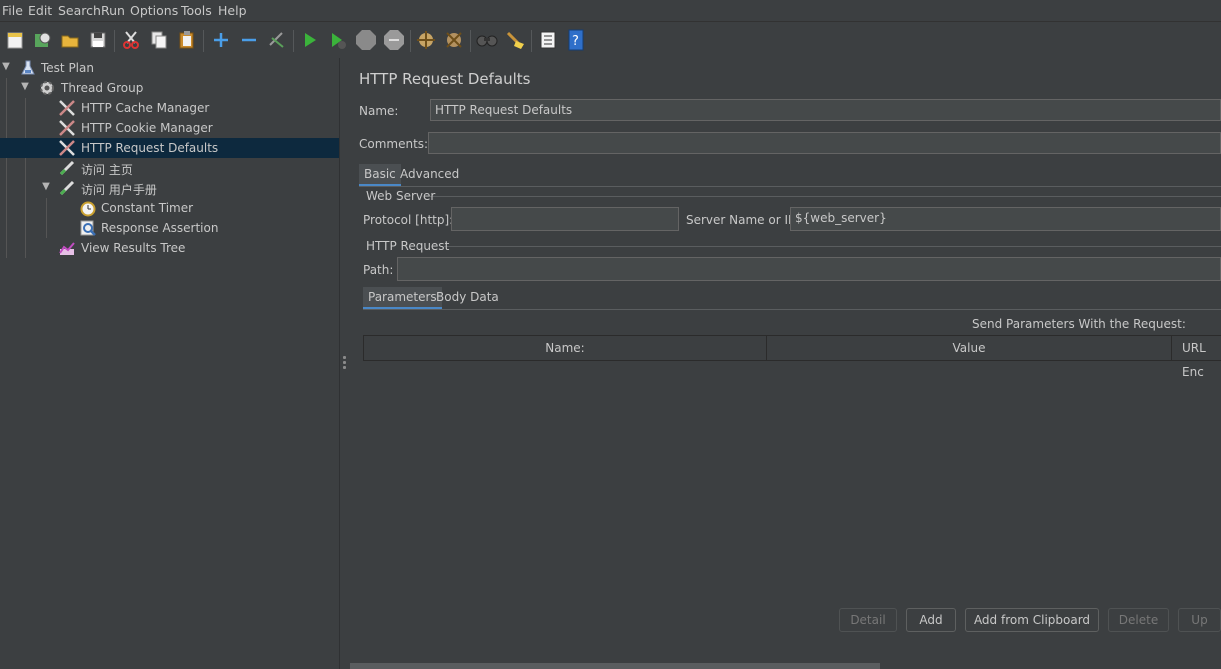 The width and height of the screenshot is (1221, 669). What do you see at coordinates (344, 363) in the screenshot?
I see `drag-handle-icon` at bounding box center [344, 363].